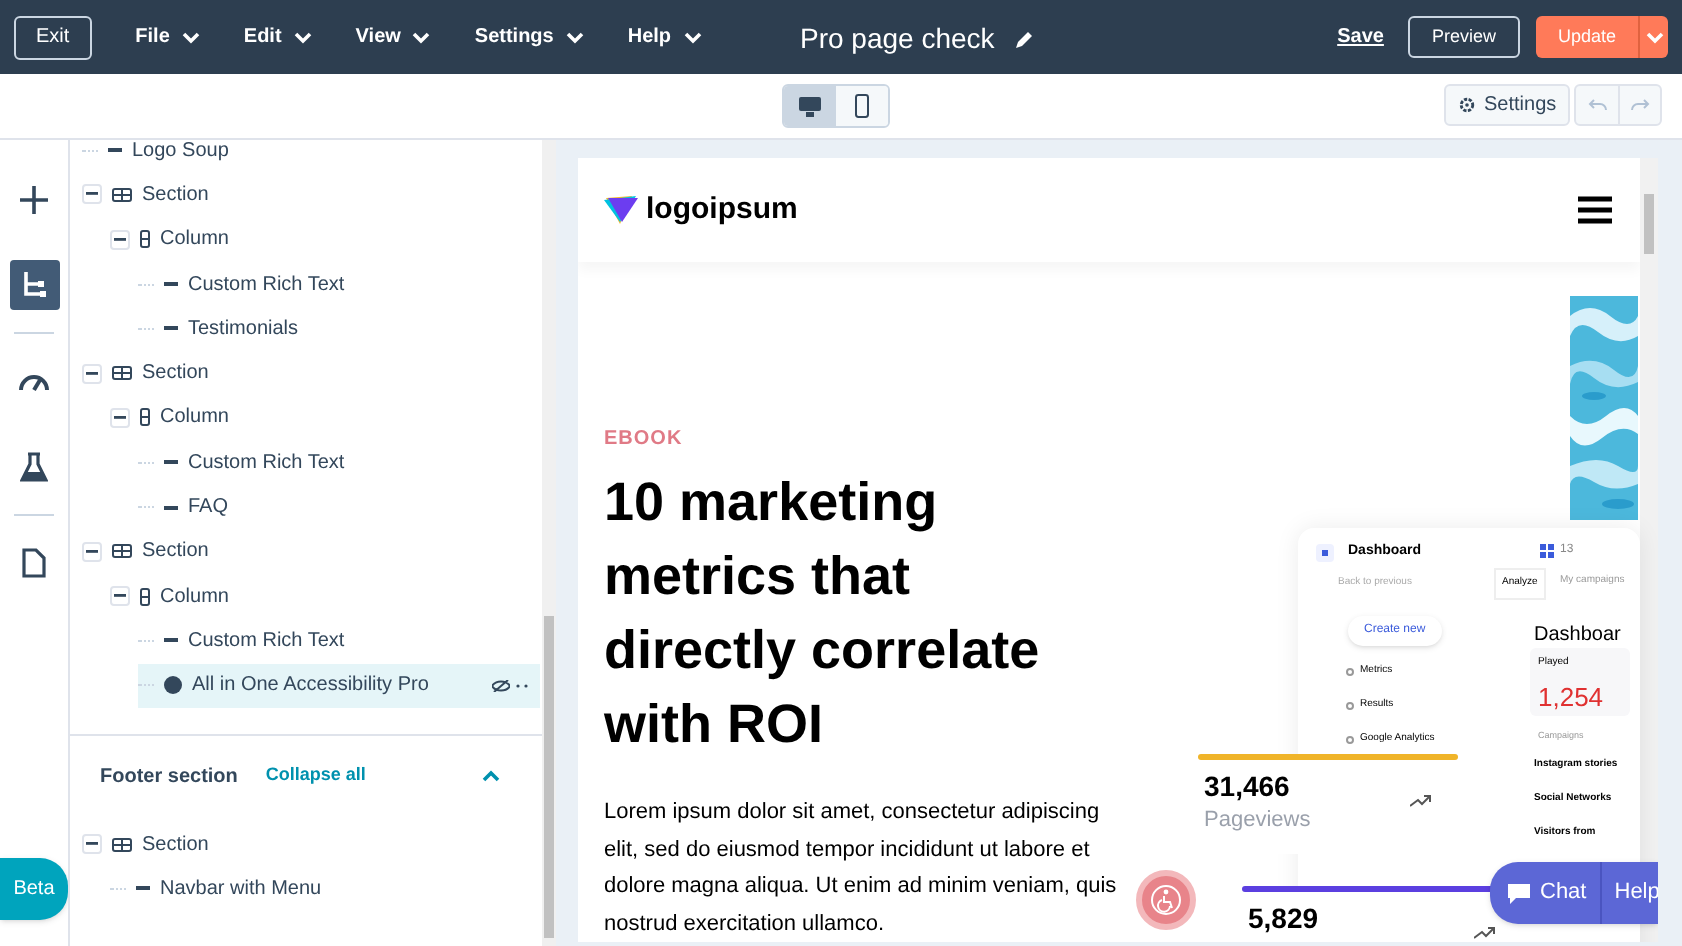 This screenshot has height=946, width=1682. Describe the element at coordinates (311, 156) in the screenshot. I see `tree-item: Logo Soup` at that location.